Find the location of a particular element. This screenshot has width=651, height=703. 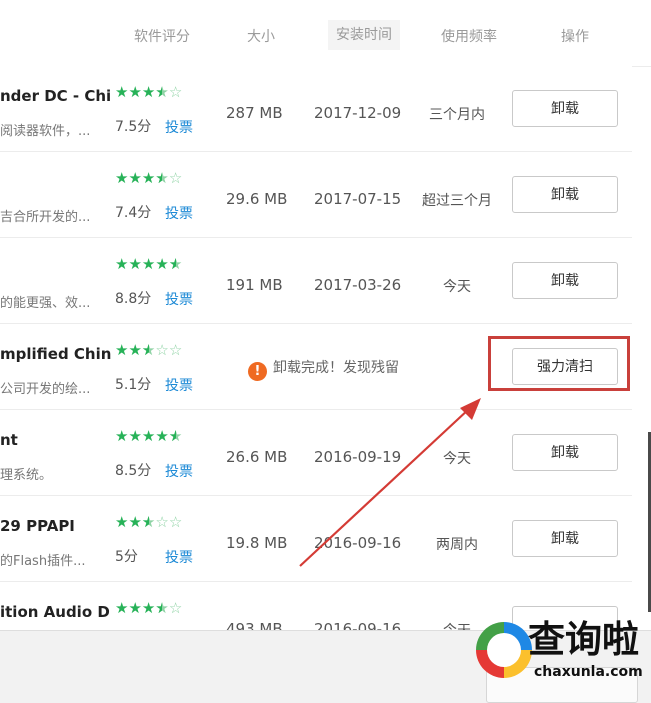

watermark-brand: 查询啦 is located at coordinates (583, 639).